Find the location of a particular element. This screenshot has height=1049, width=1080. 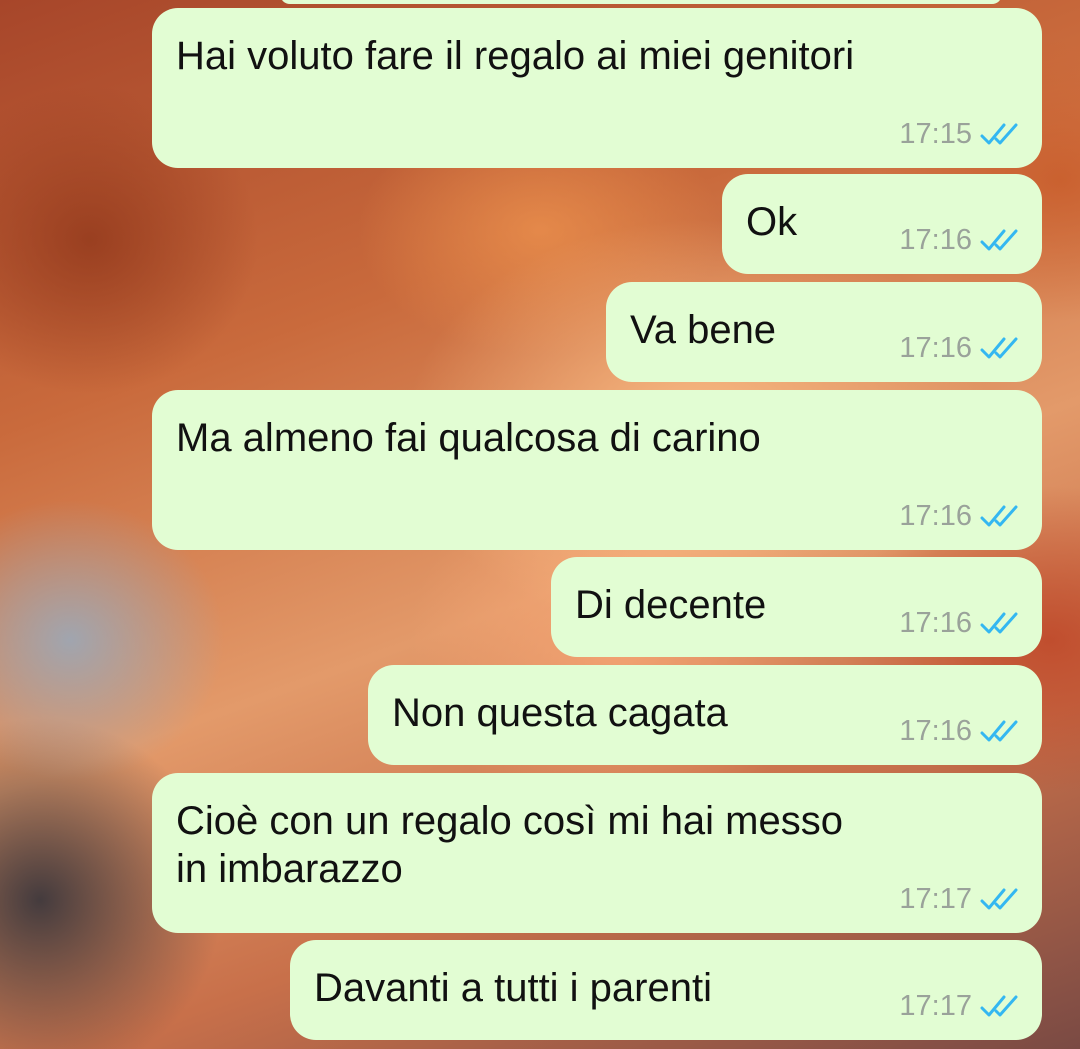

message-bubble: Ok 17:16 is located at coordinates (882, 224).